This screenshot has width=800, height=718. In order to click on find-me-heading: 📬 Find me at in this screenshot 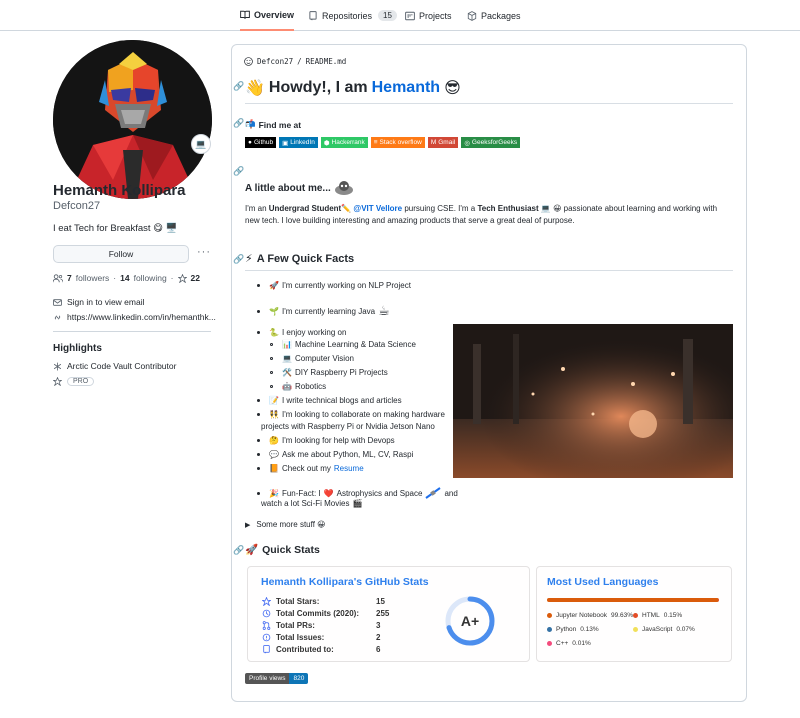, I will do `click(273, 124)`.